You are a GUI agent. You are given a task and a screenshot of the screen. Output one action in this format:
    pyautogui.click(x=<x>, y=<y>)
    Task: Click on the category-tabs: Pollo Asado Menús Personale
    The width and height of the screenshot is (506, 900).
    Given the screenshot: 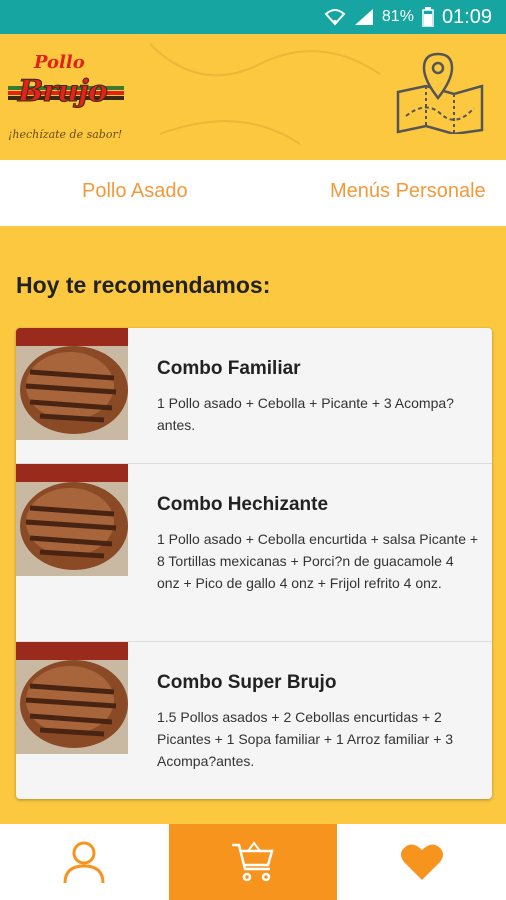 What is the action you would take?
    pyautogui.click(x=253, y=193)
    